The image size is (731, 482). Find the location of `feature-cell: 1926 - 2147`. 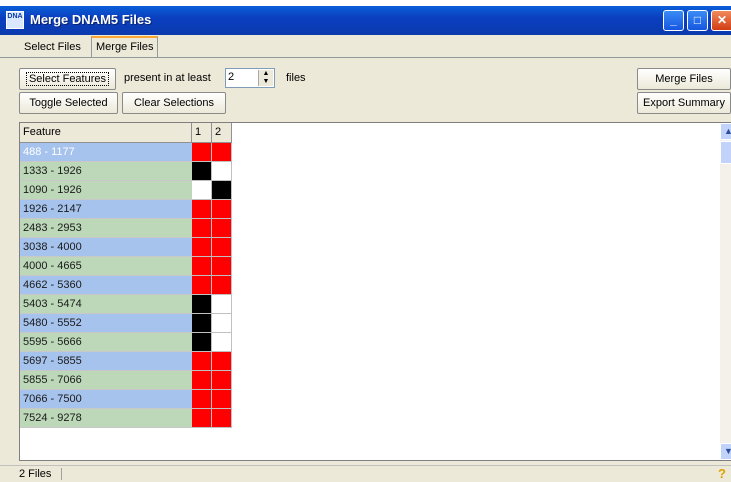

feature-cell: 1926 - 2147 is located at coordinates (106, 209).